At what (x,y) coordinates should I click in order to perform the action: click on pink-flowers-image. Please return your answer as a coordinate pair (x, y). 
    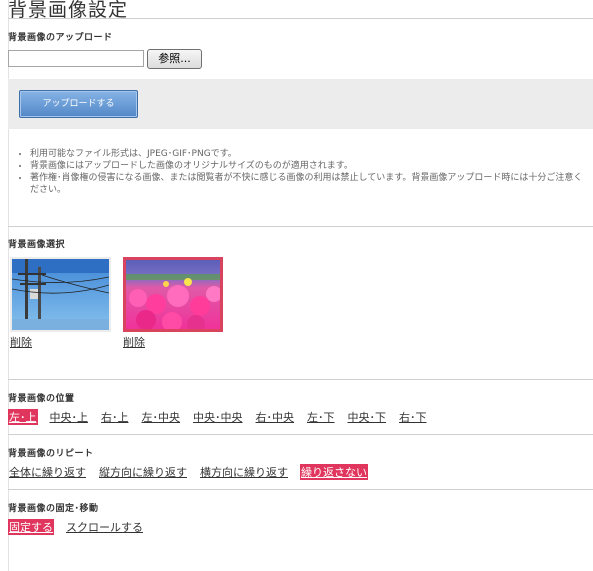
    Looking at the image, I should click on (174, 296).